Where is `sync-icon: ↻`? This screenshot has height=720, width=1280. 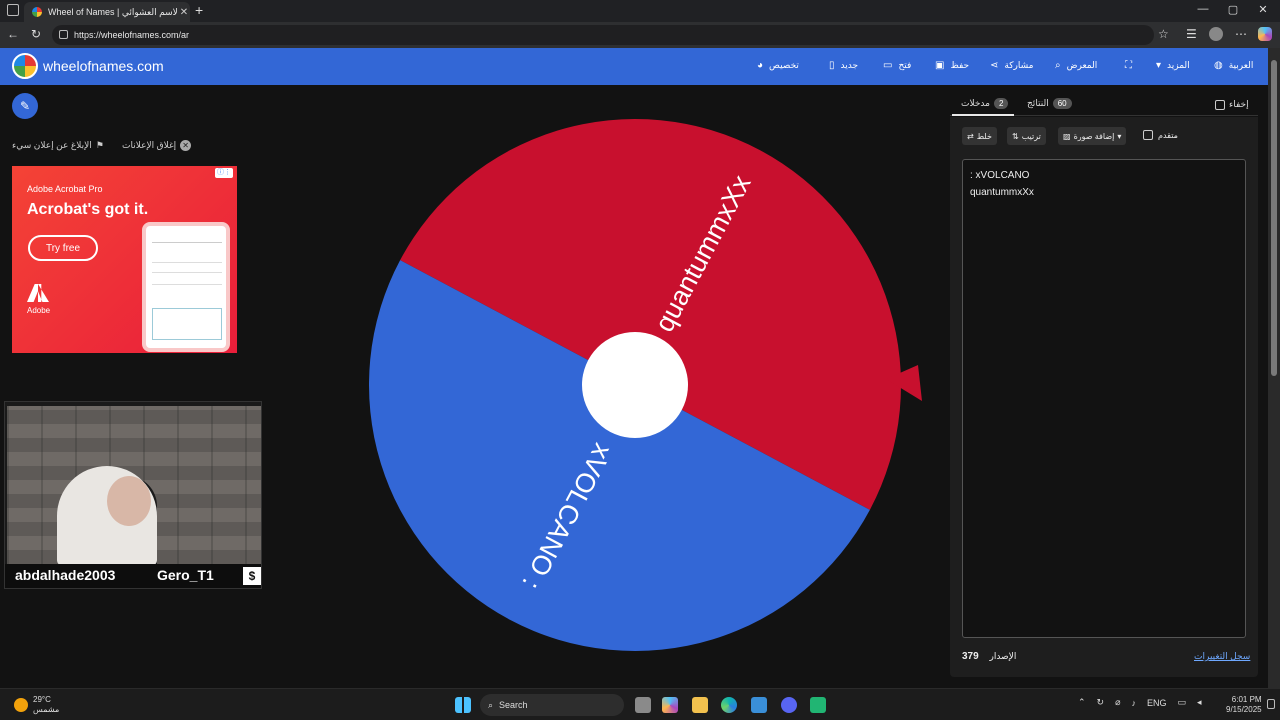 sync-icon: ↻ is located at coordinates (1101, 702).